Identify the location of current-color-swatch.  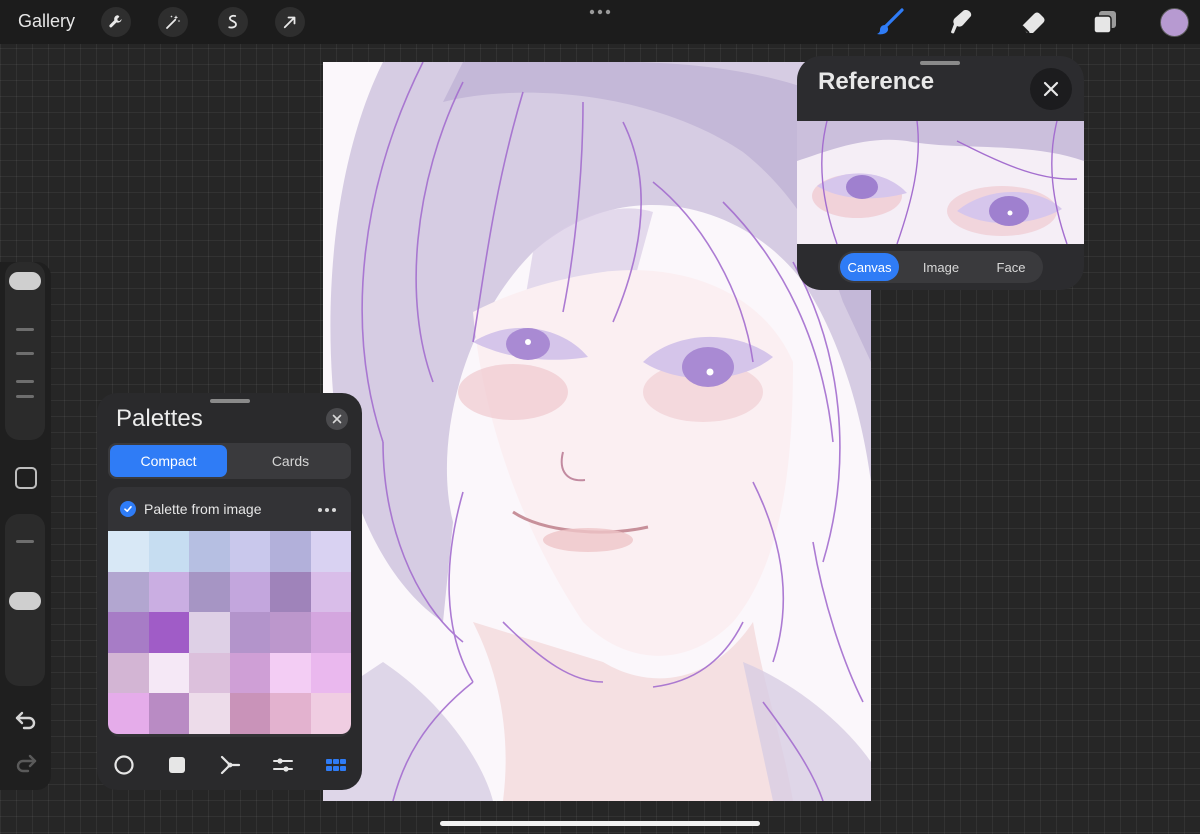
(1174, 22).